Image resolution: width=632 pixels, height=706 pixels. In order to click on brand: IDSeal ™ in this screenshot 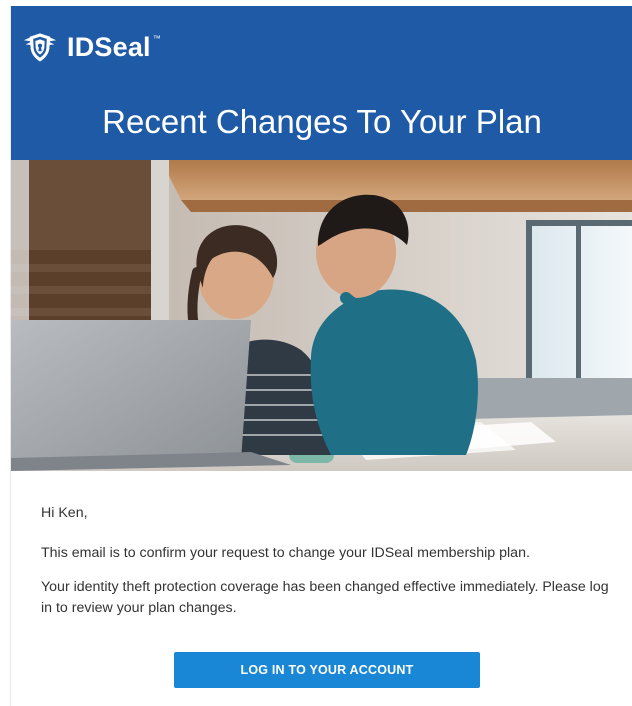, I will do `click(92, 47)`.